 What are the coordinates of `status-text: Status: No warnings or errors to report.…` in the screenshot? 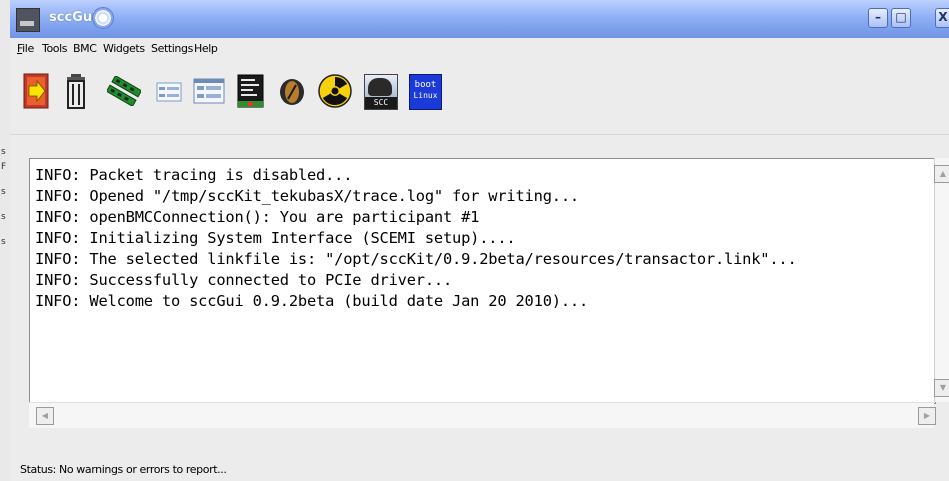 It's located at (123, 469).